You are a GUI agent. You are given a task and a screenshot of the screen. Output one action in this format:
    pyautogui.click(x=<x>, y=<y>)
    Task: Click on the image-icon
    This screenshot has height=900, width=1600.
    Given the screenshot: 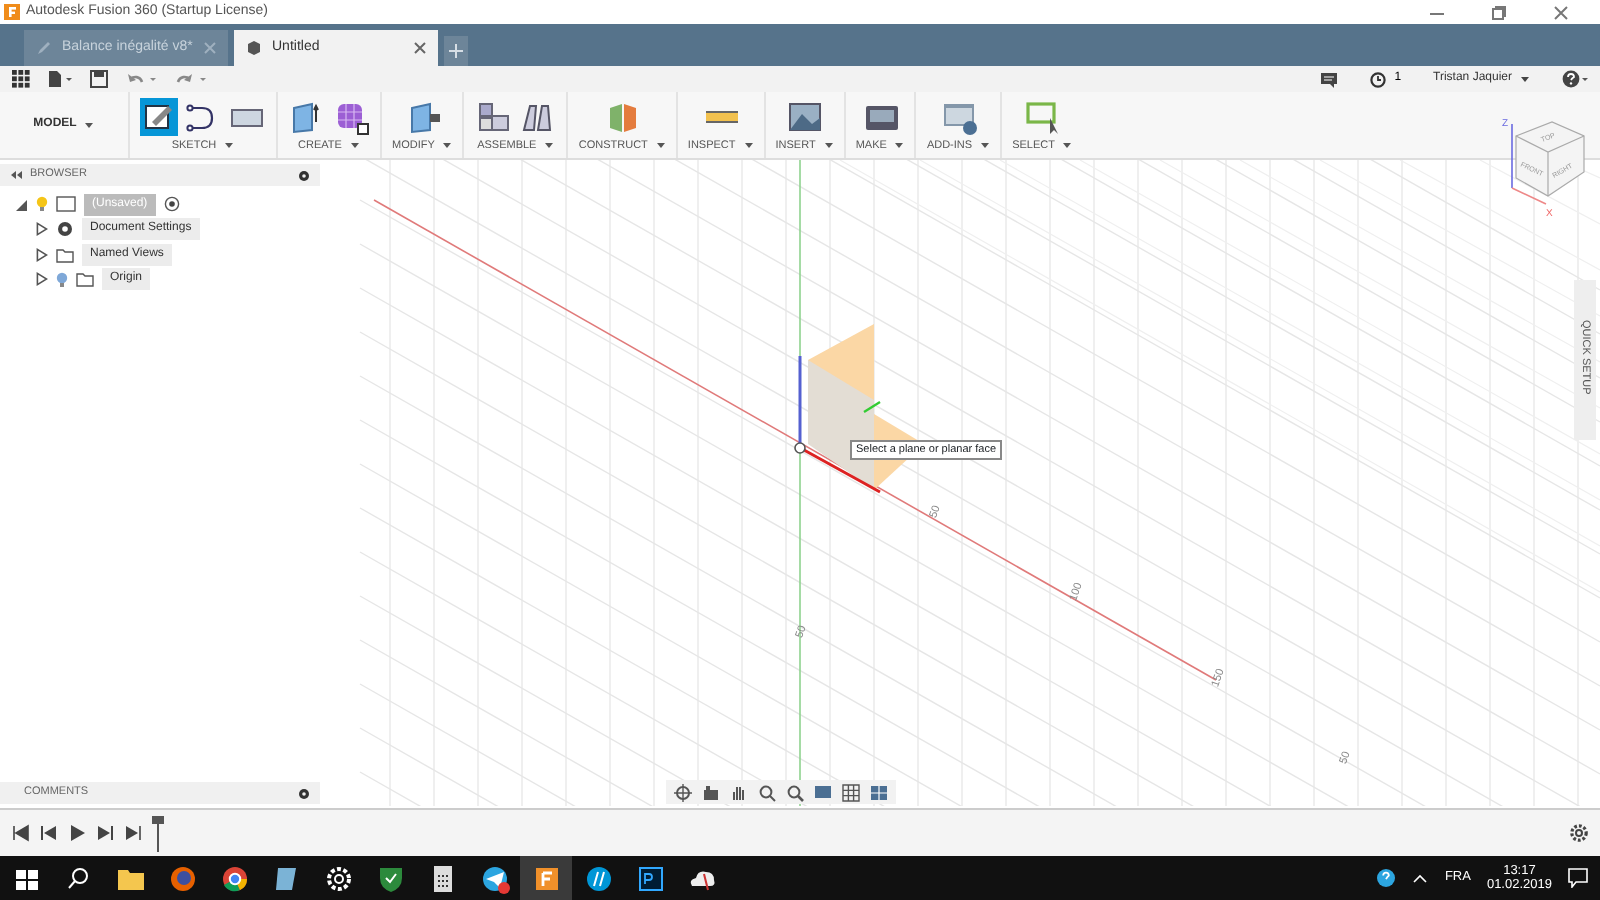 What is the action you would take?
    pyautogui.click(x=804, y=117)
    